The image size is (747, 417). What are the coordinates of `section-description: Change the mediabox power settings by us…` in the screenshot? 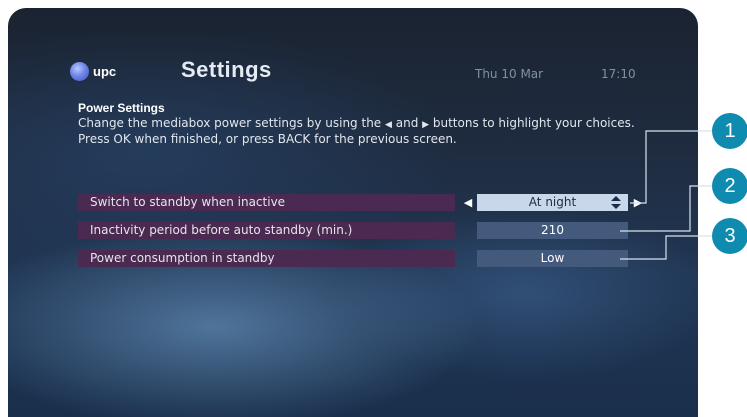 It's located at (358, 131).